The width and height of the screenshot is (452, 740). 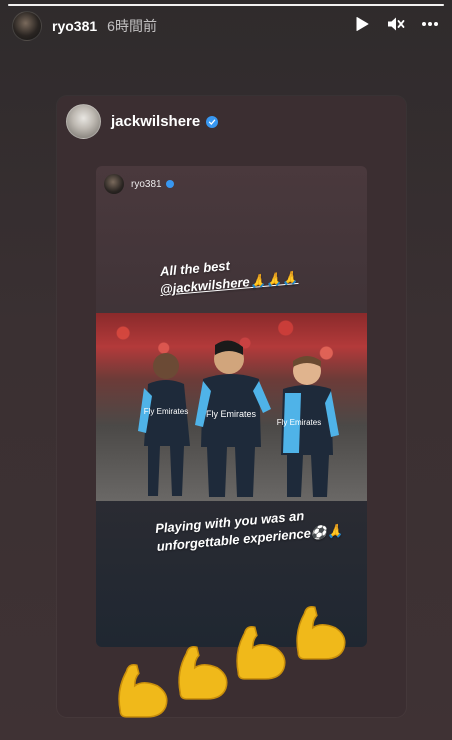 I want to click on shared-post-avatar, so click(x=83, y=121).